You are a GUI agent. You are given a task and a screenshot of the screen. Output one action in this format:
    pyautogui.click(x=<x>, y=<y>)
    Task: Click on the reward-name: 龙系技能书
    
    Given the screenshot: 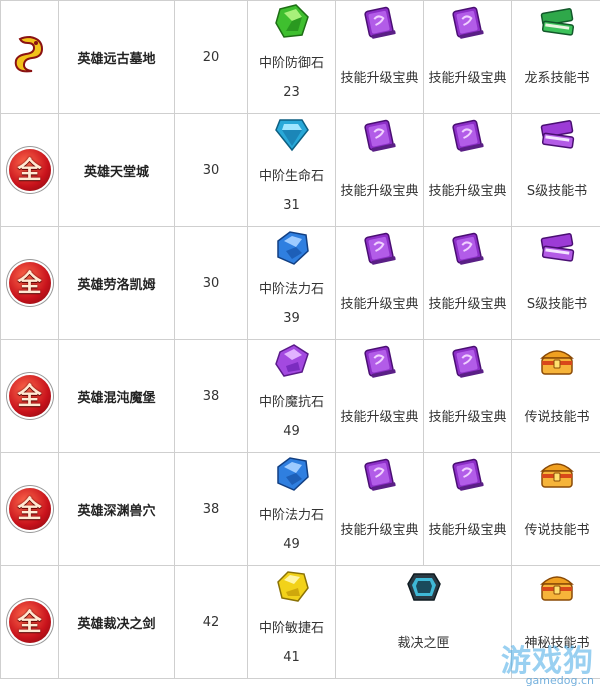 What is the action you would take?
    pyautogui.click(x=557, y=78)
    